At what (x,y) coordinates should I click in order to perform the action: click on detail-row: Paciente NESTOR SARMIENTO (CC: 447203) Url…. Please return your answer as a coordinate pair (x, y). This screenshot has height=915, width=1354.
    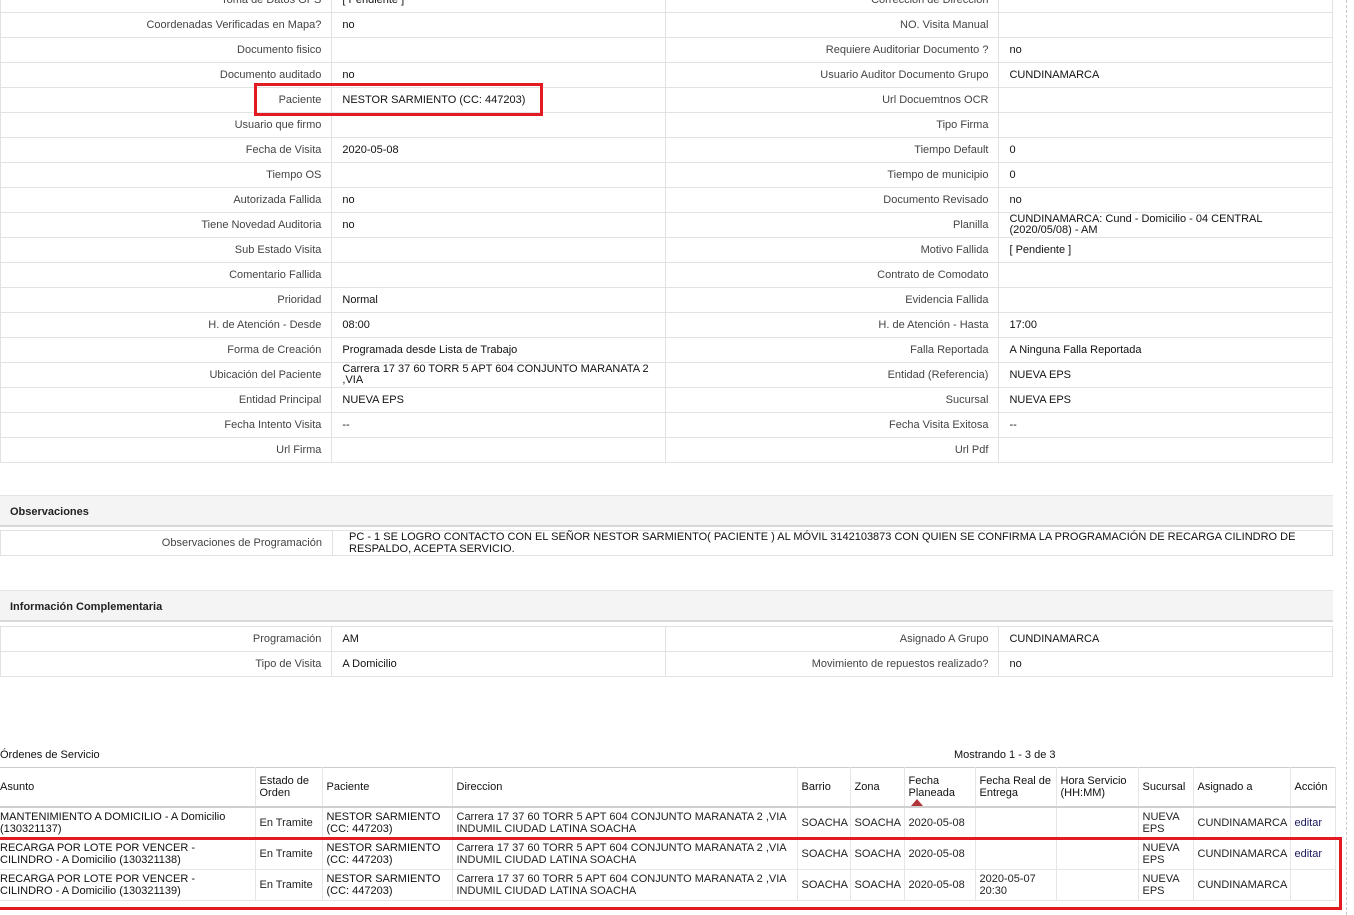
    Looking at the image, I should click on (666, 100).